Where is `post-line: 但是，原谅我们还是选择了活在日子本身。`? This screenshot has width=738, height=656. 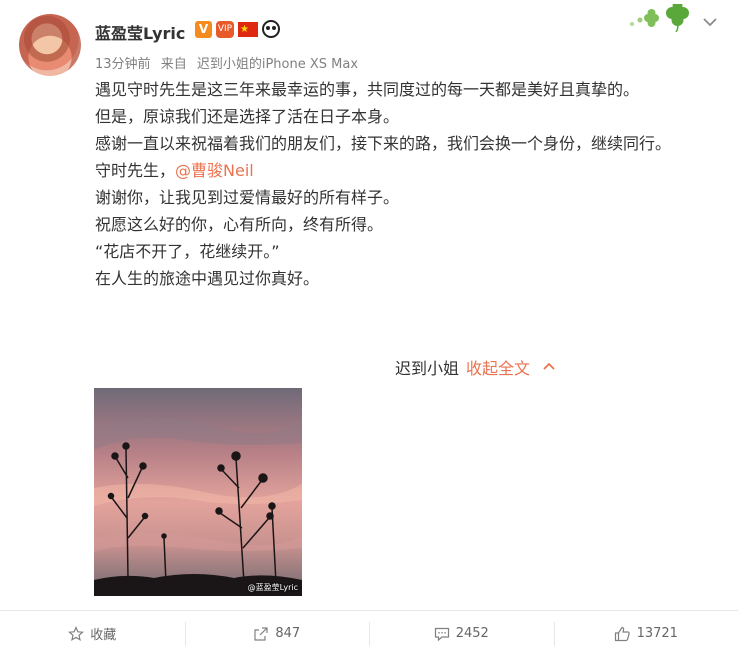 post-line: 但是，原谅我们还是选择了活在日子本身。 is located at coordinates (405, 116).